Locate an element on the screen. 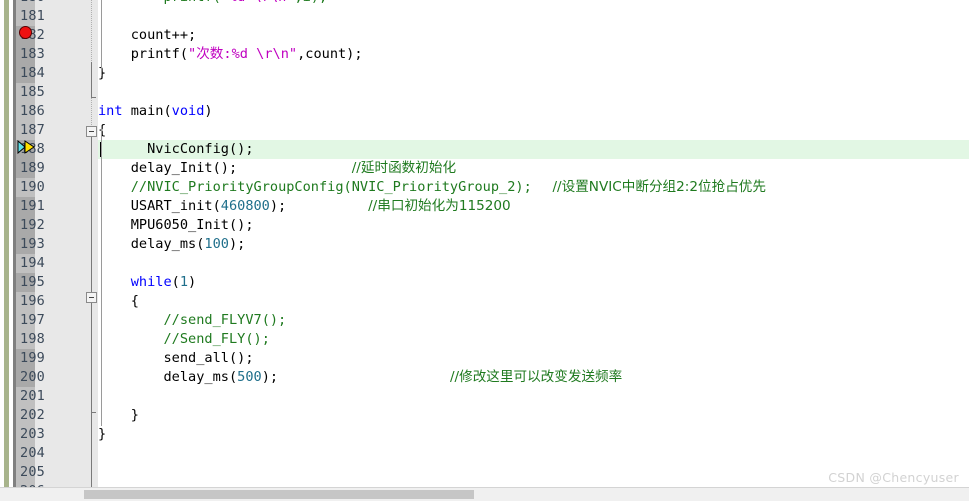  code-text: count++; is located at coordinates (147, 35).